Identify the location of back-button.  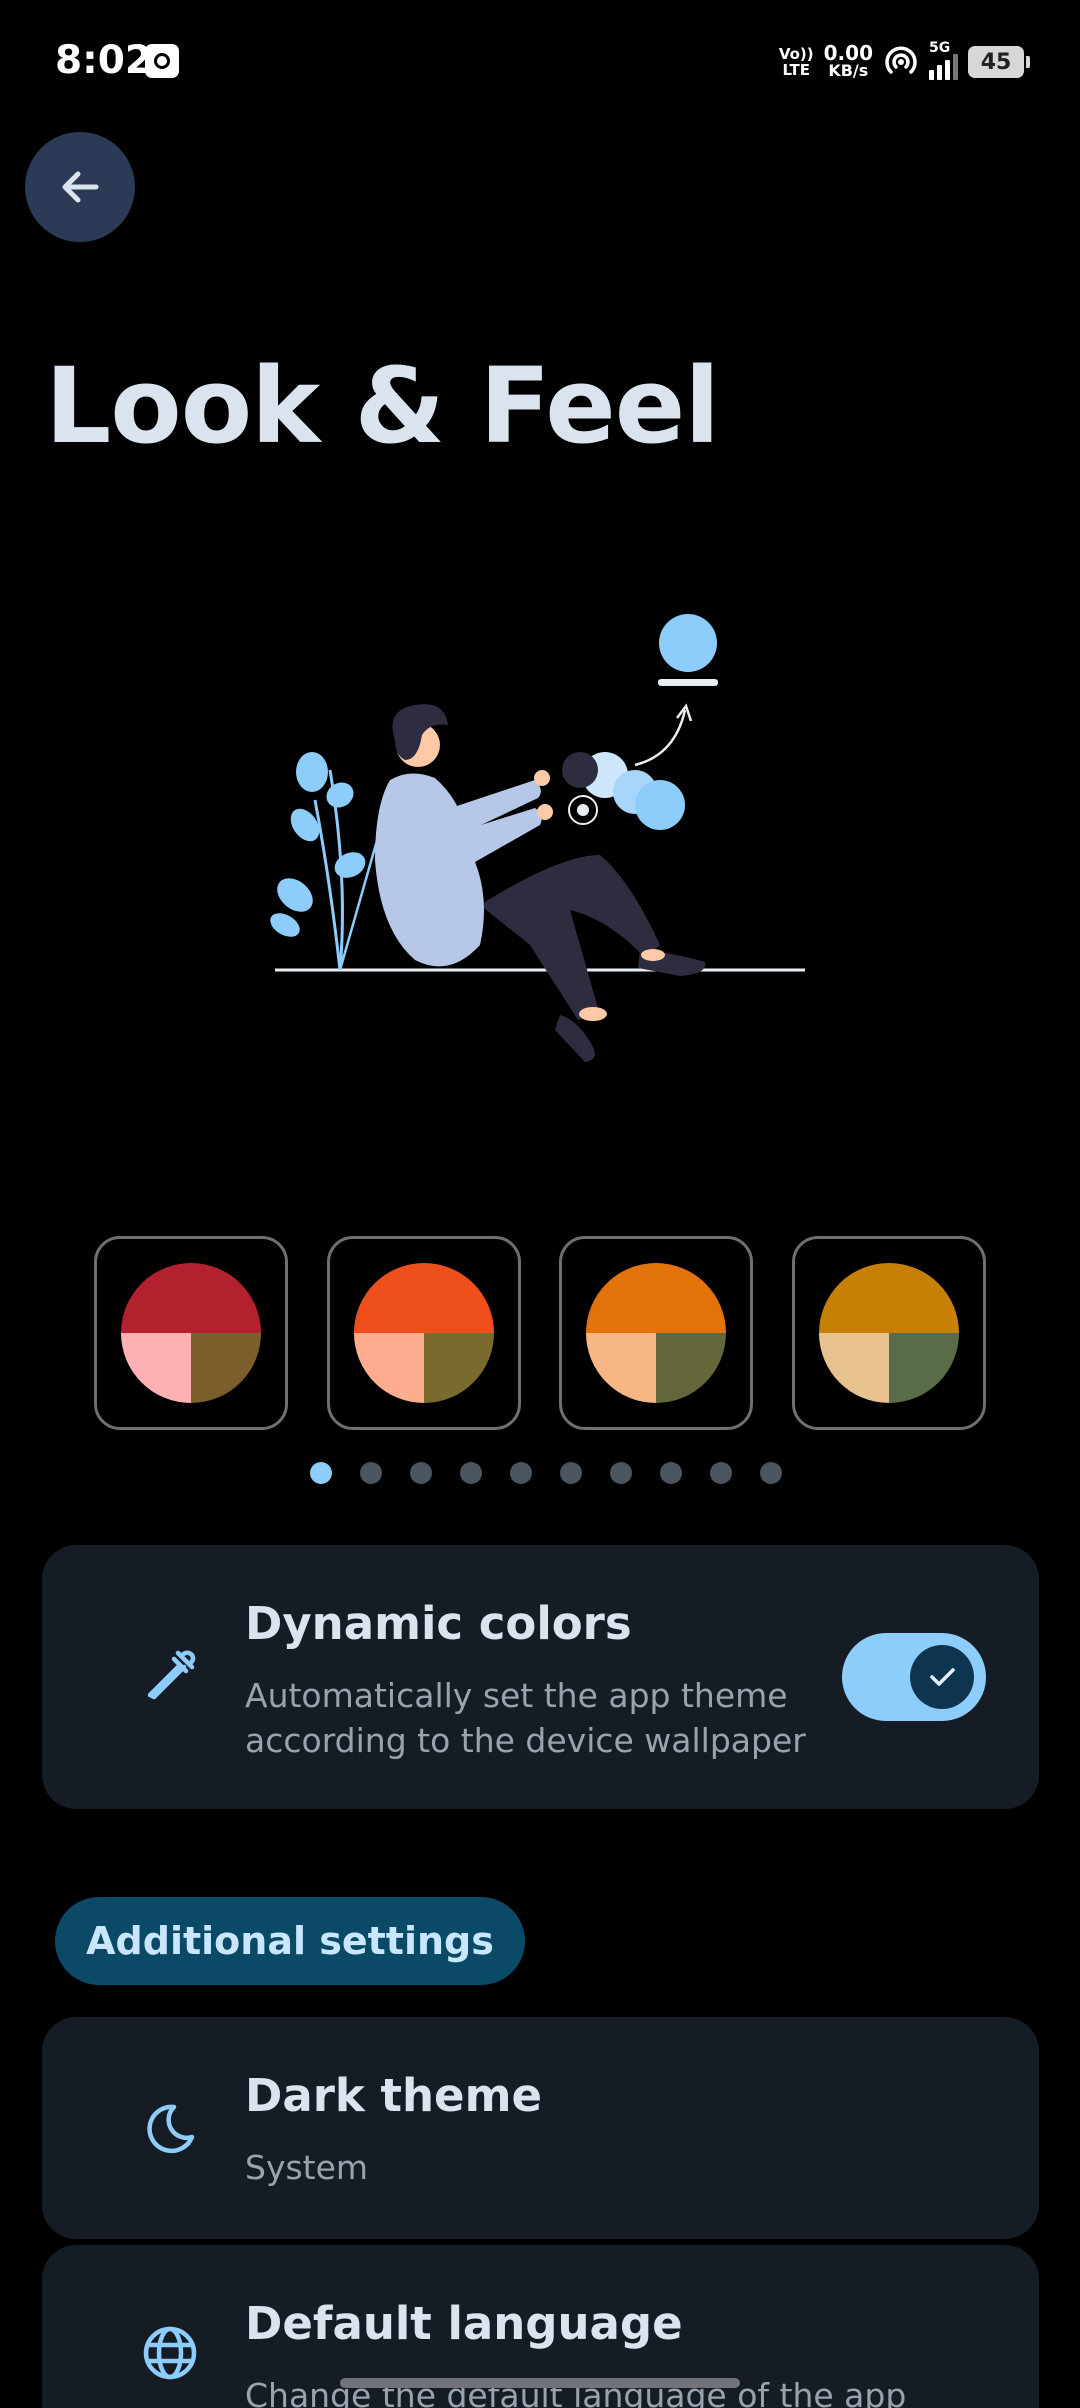
(80, 187).